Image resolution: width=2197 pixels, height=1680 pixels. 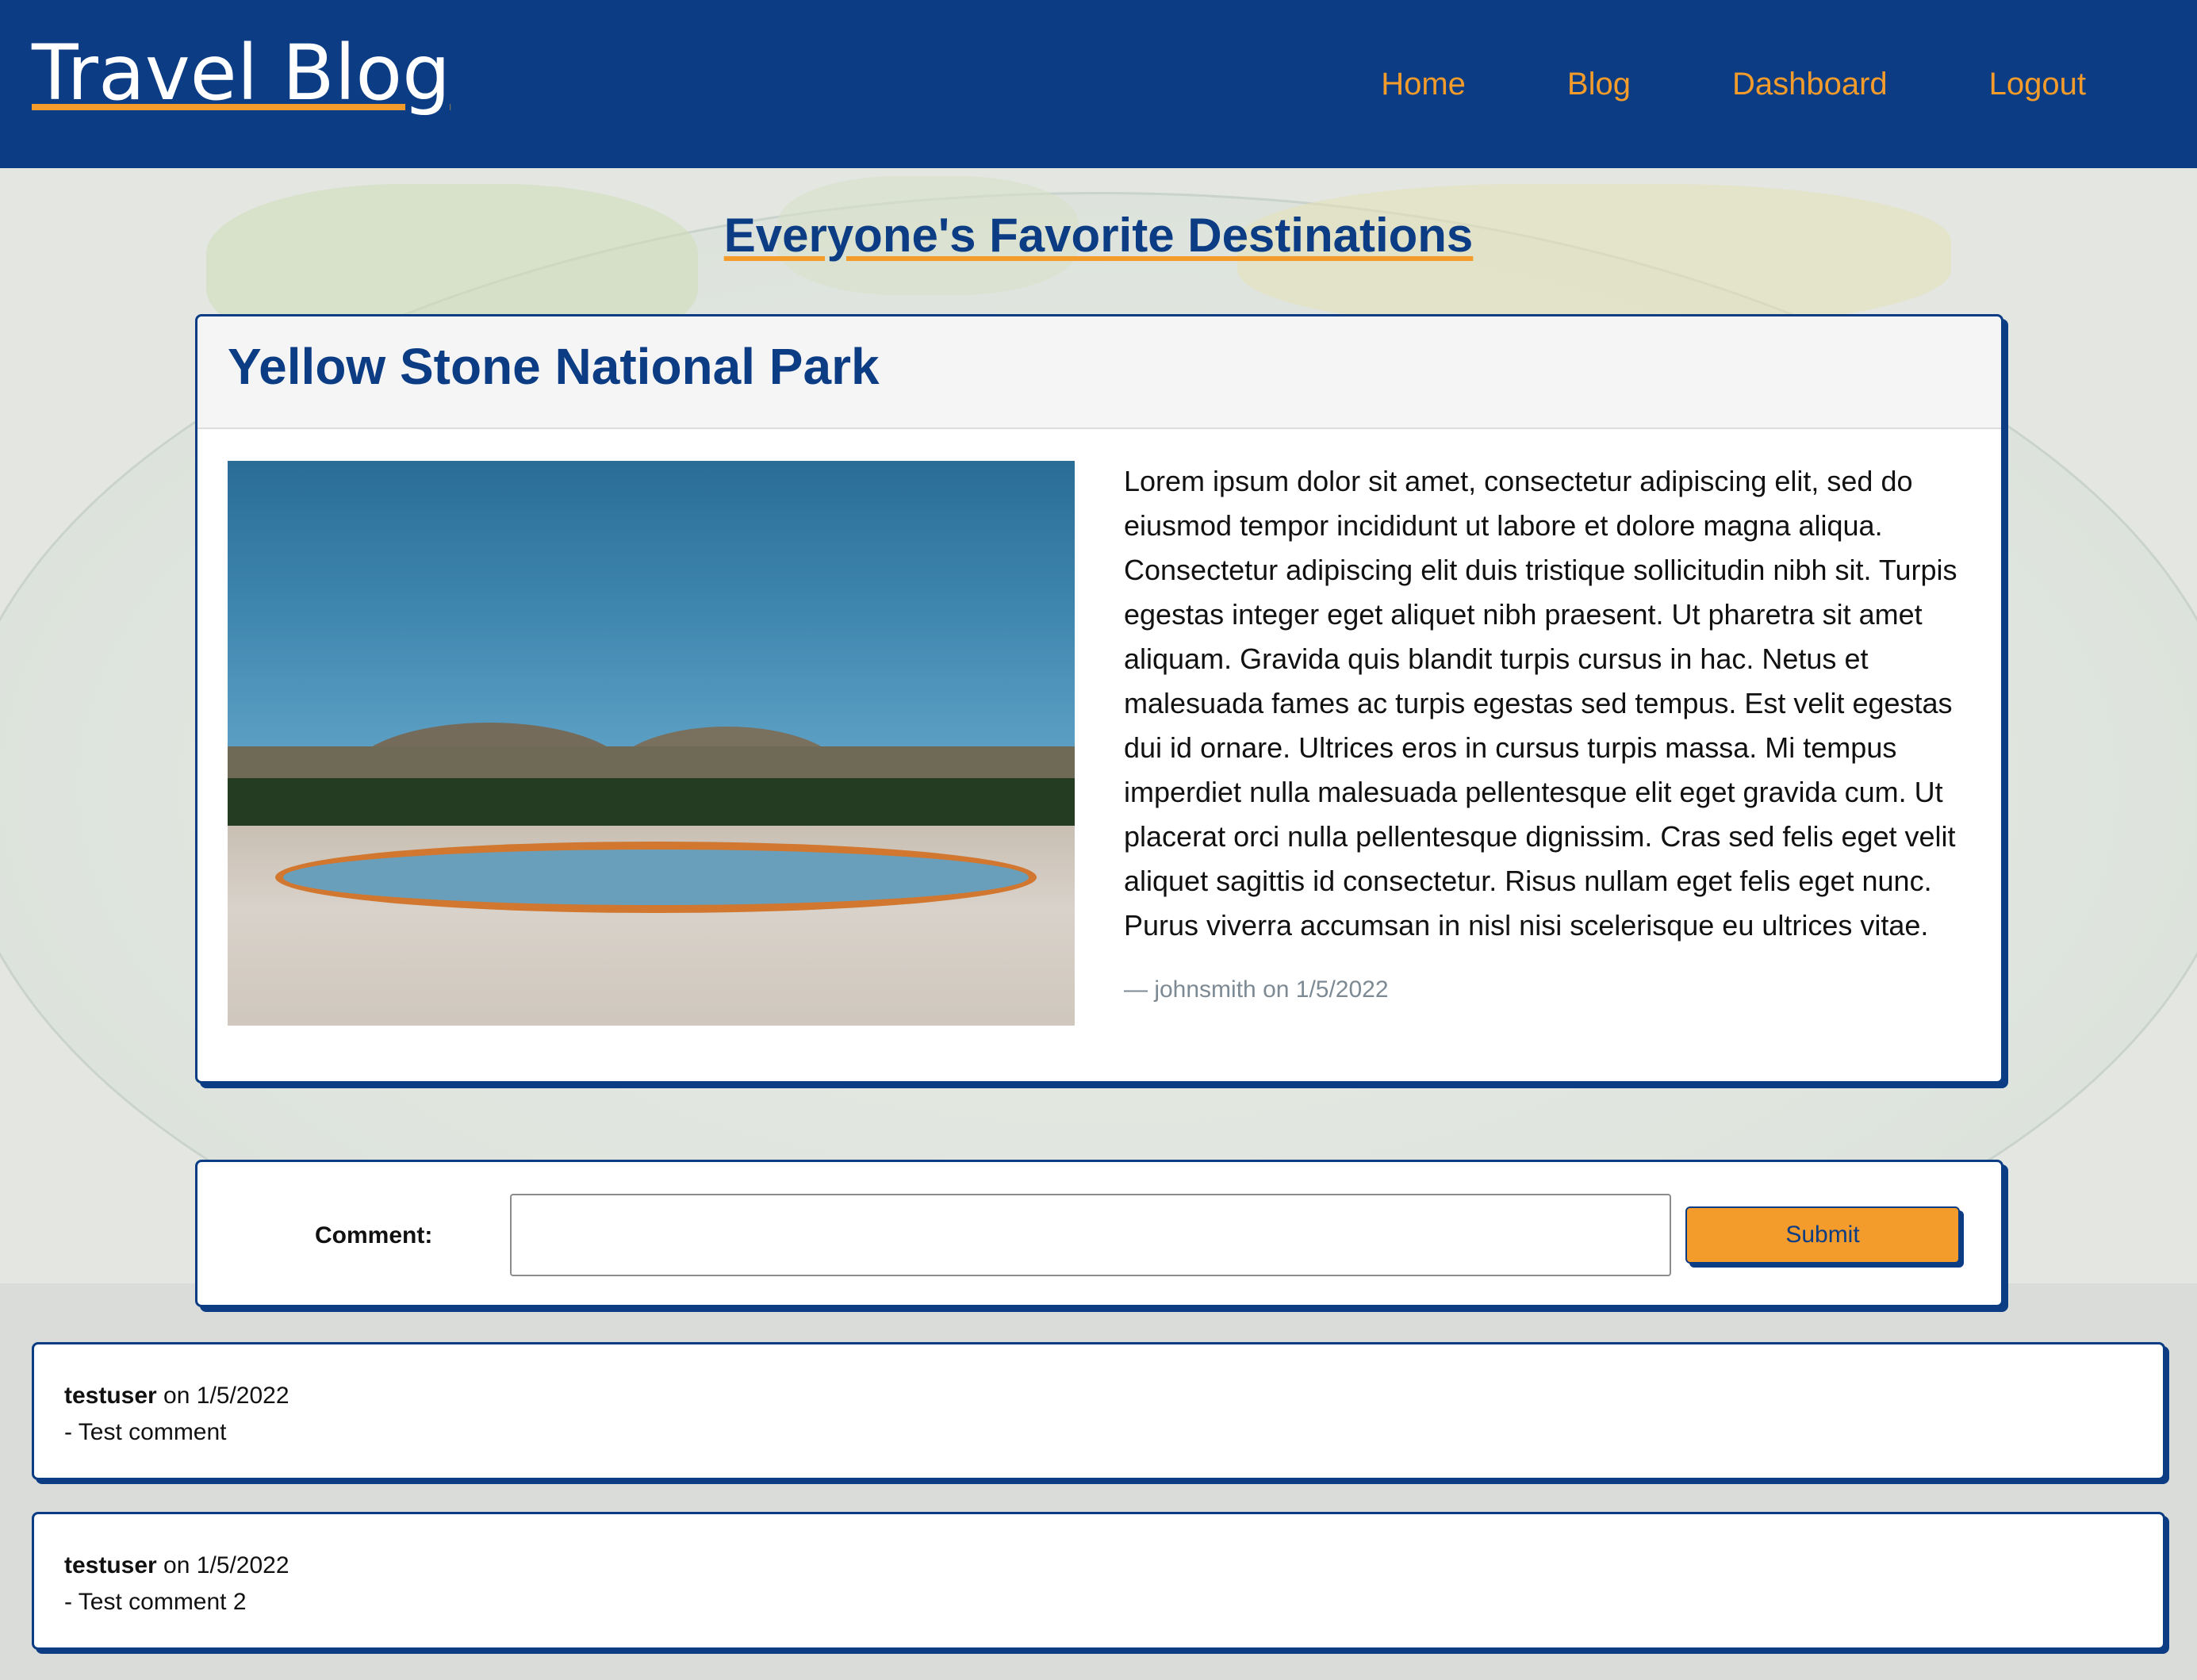 I want to click on page-title-text: Everyone's Favorite Destinations, so click(x=1098, y=235).